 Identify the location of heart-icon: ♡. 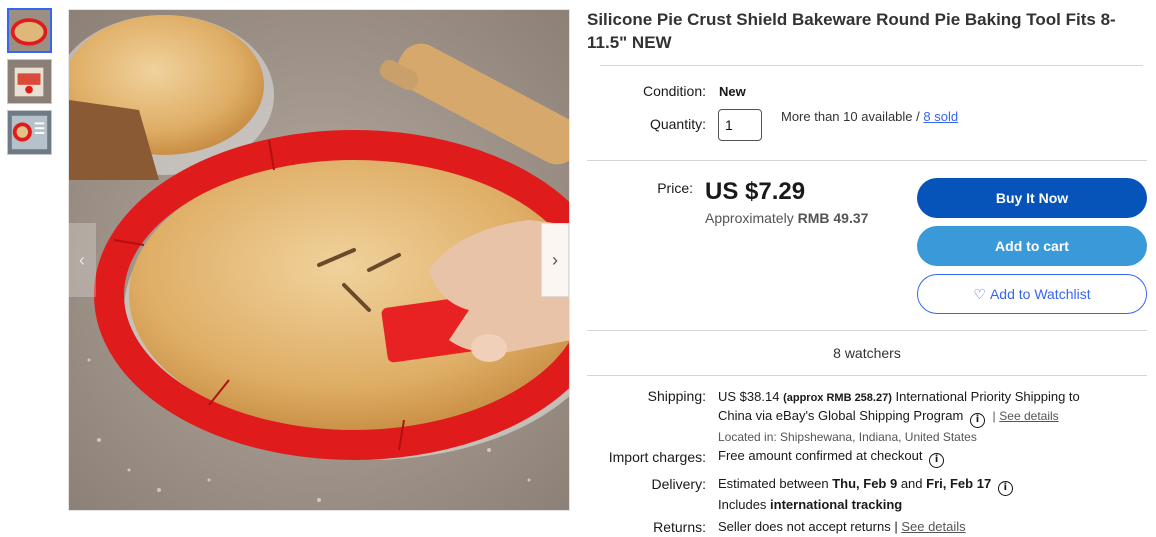
(979, 293).